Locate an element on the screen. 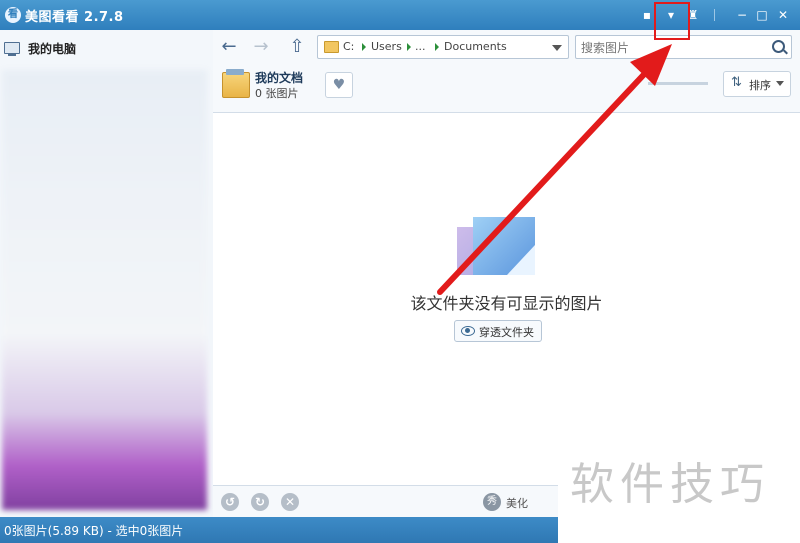  sort-label: 排序 is located at coordinates (760, 85).